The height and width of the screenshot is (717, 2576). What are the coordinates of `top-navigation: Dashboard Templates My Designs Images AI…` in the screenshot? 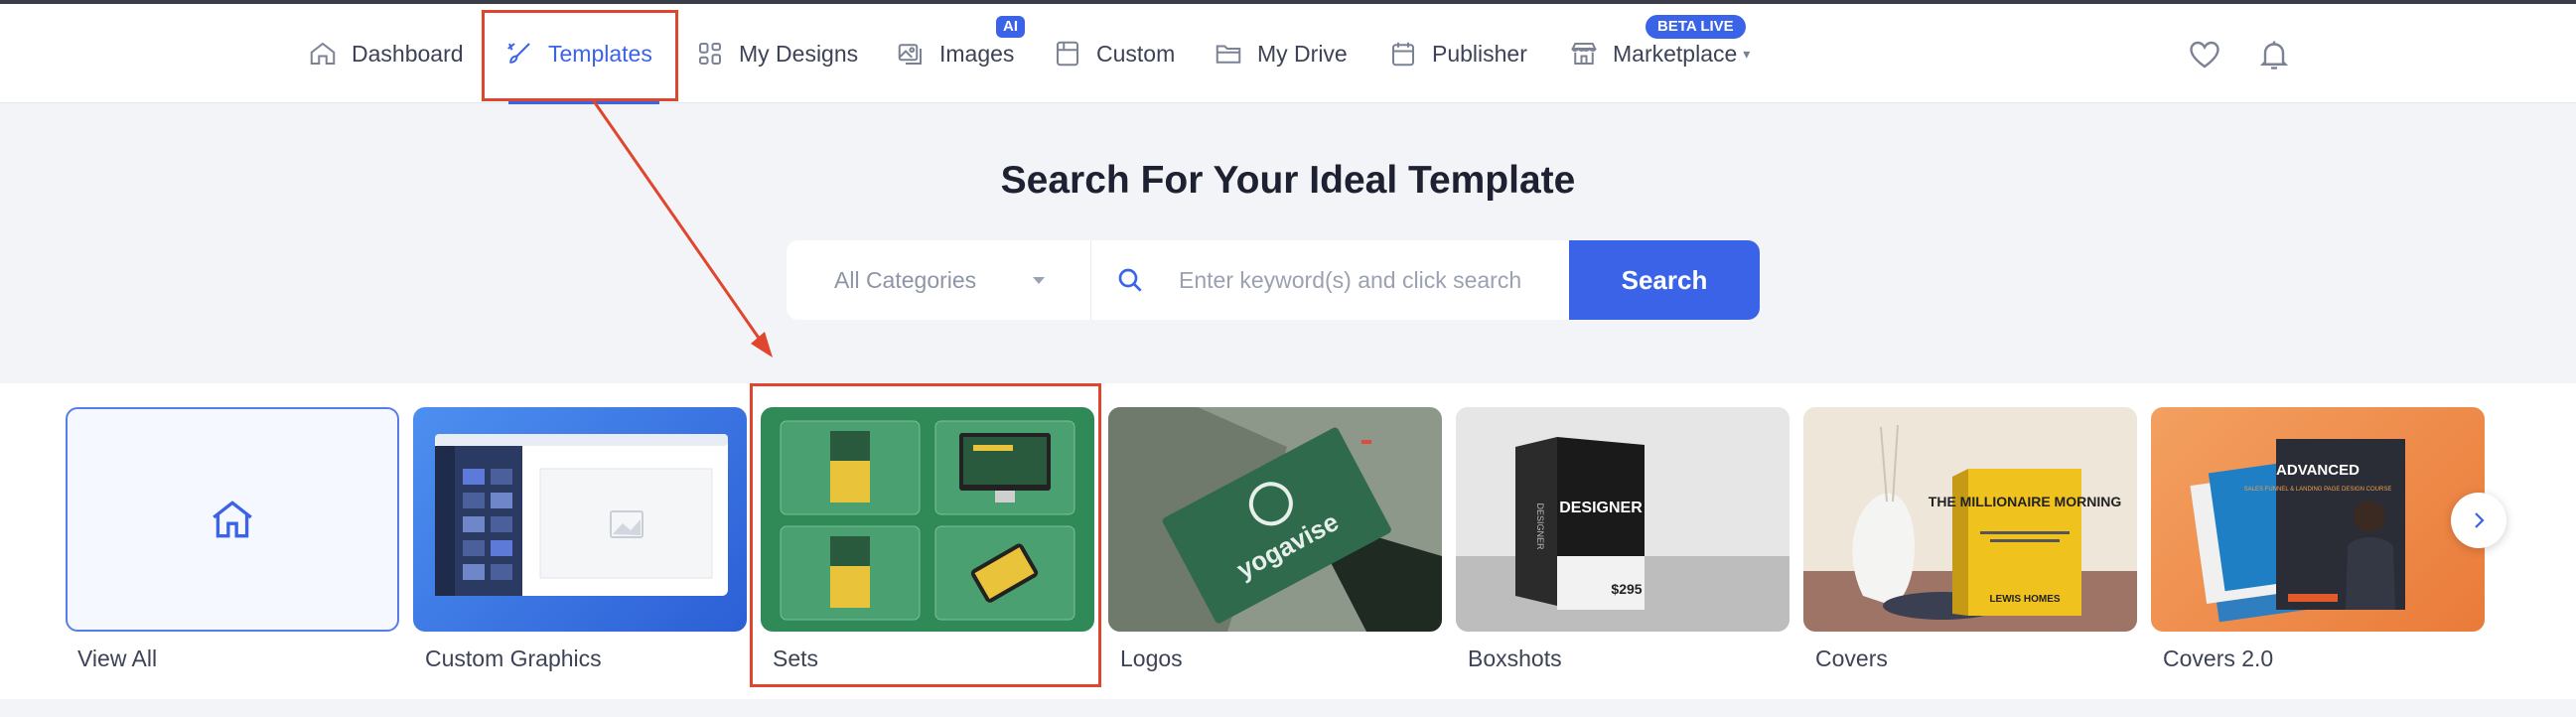 It's located at (1288, 54).